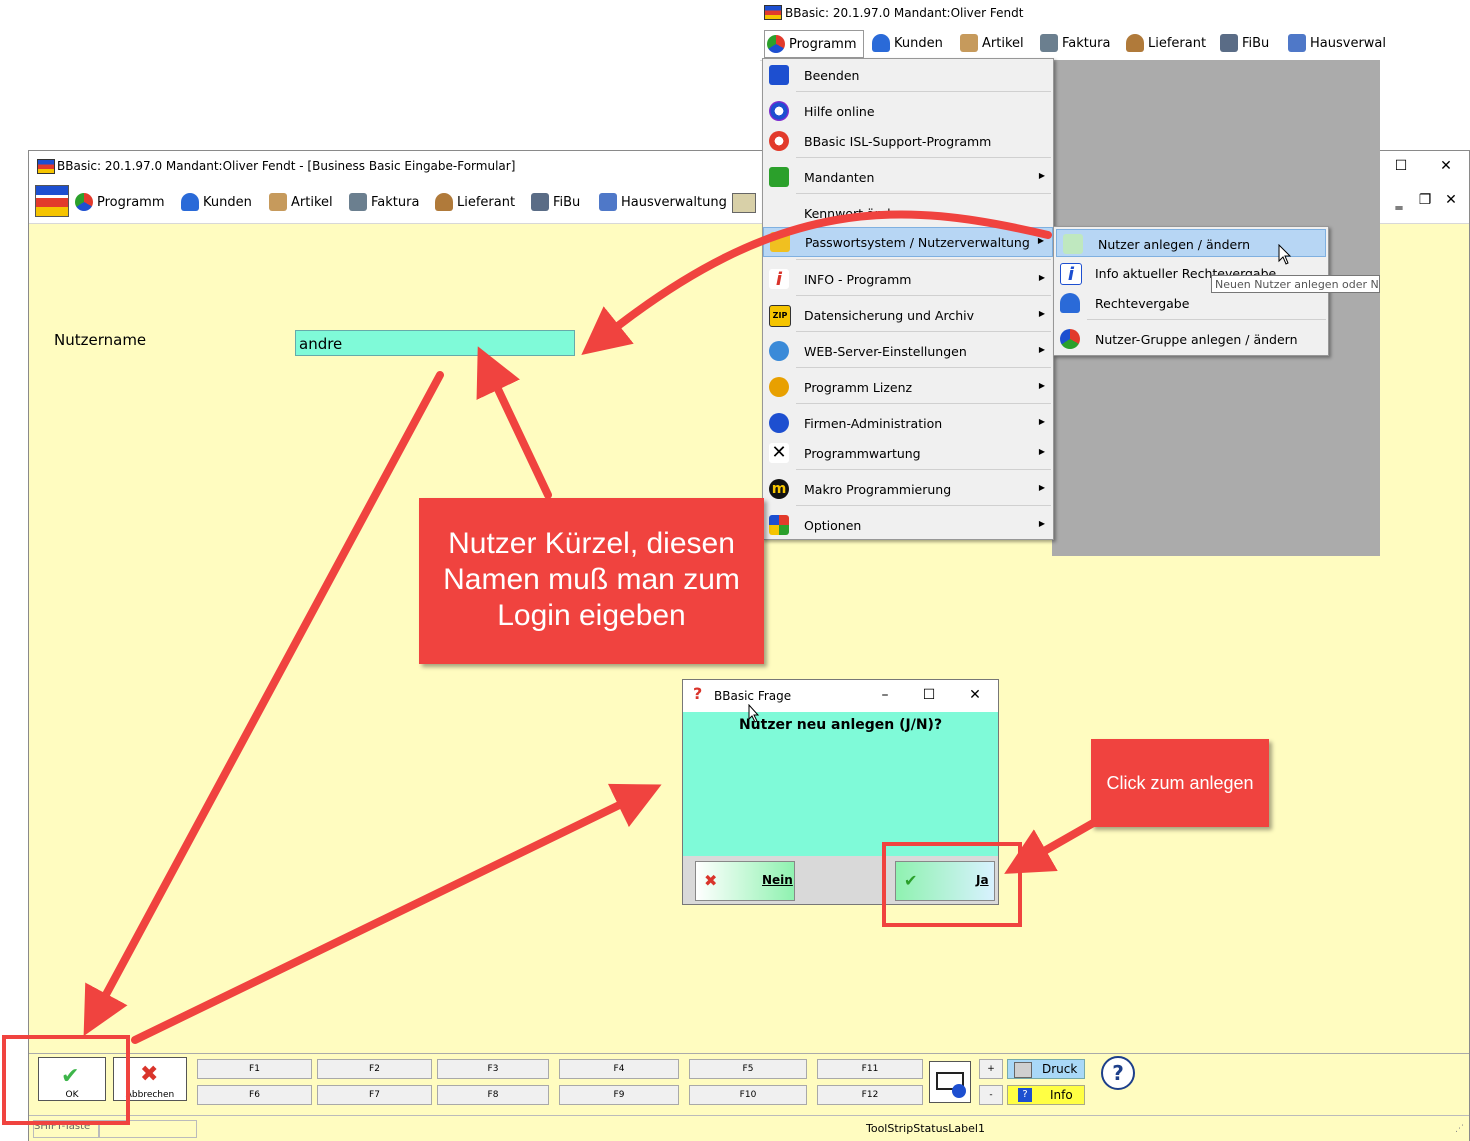  I want to click on child-close-icon: ✕, so click(1451, 200).